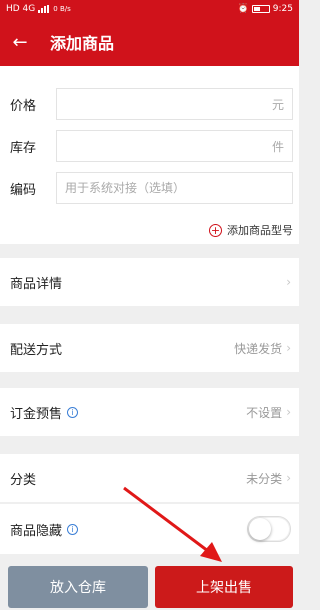  What do you see at coordinates (149, 529) in the screenshot?
I see `product-hidden-item: 商品隐藏 i` at bounding box center [149, 529].